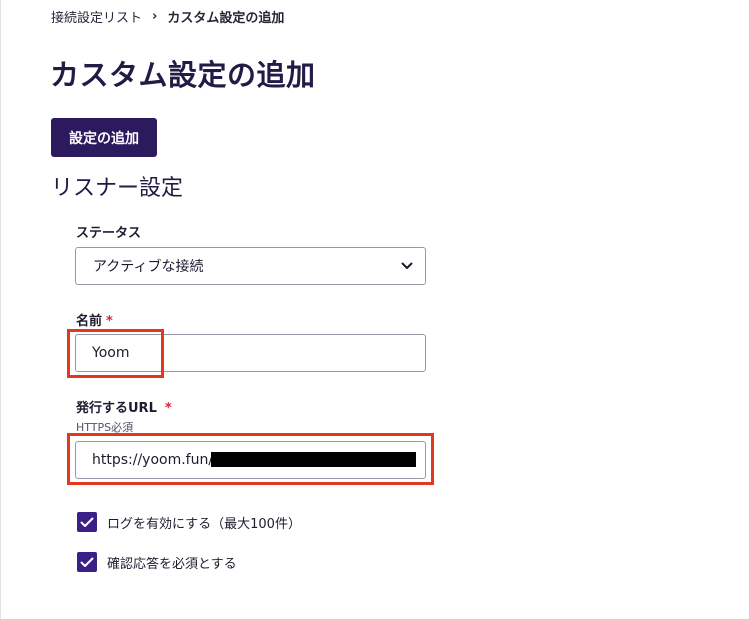 This screenshot has width=749, height=619. Describe the element at coordinates (250, 266) in the screenshot. I see `status-select: アクティブな接続` at that location.